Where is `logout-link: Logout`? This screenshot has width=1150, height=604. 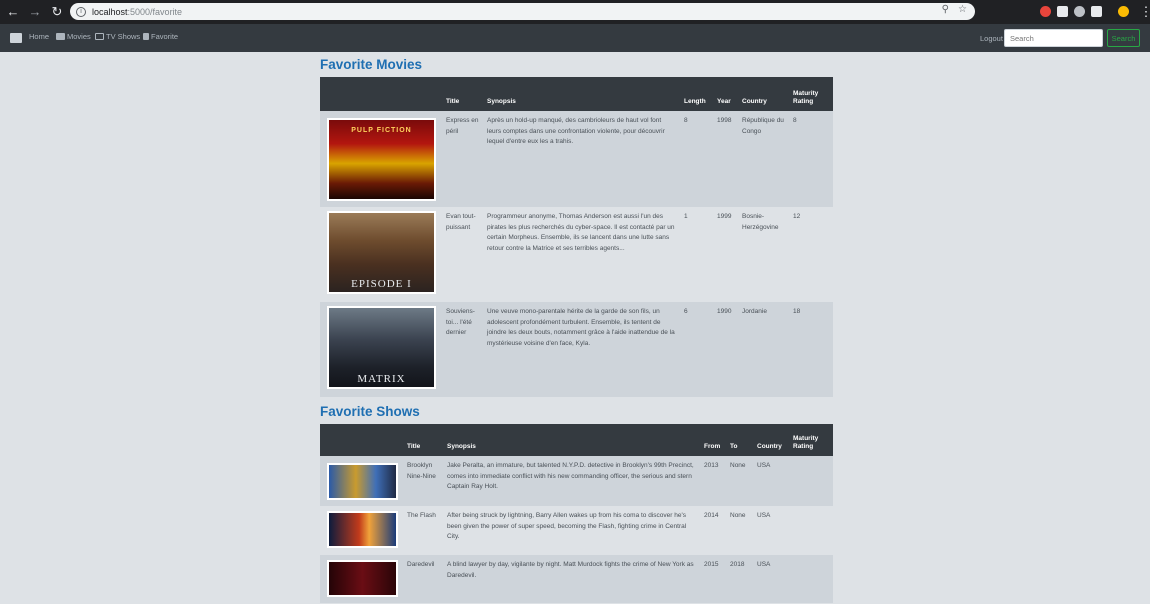 logout-link: Logout is located at coordinates (991, 38).